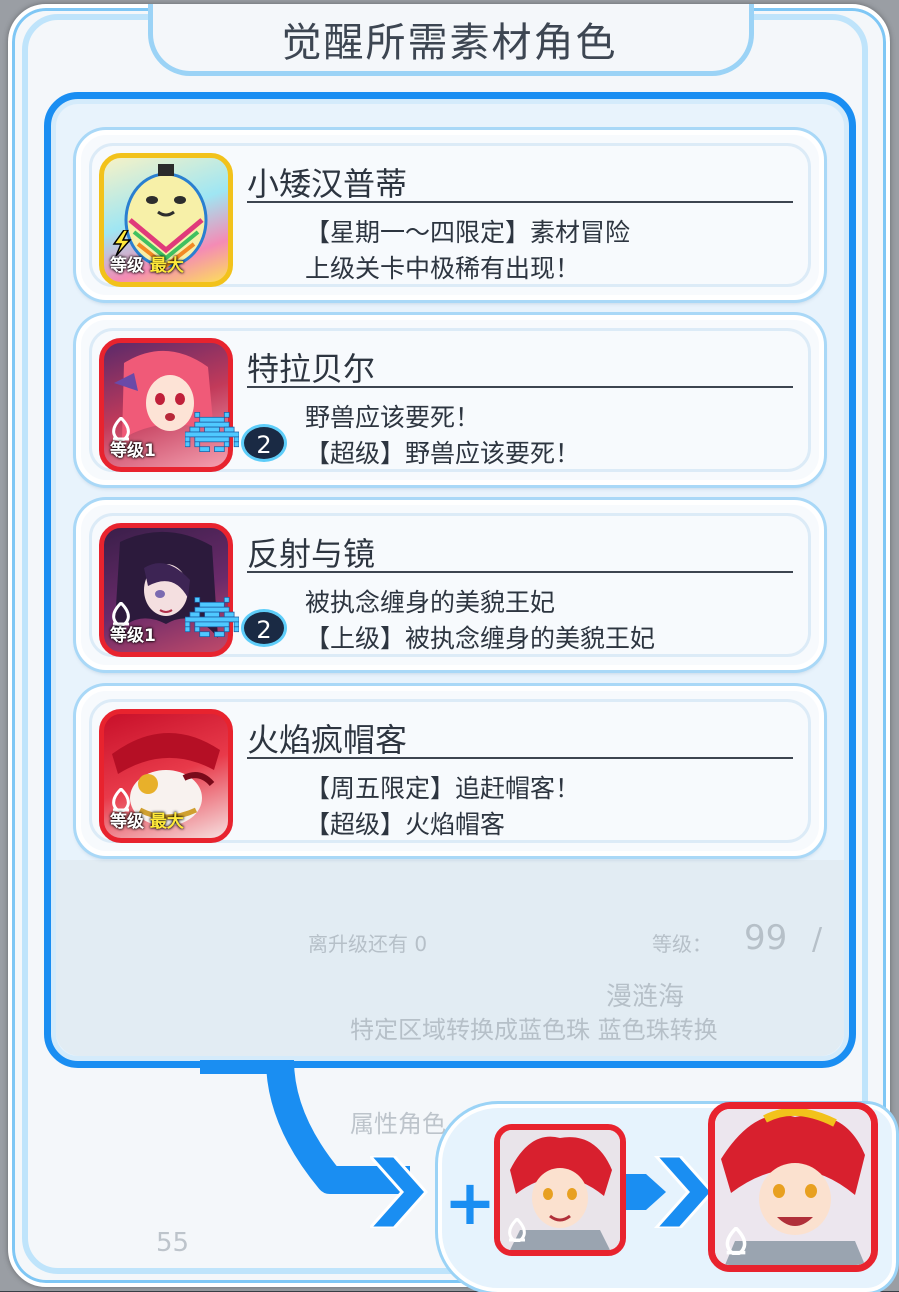 The width and height of the screenshot is (899, 1292). Describe the element at coordinates (534, 1030) in the screenshot. I see `bg-skill-desc: 特定区域转换成蓝色珠 蓝色珠转换` at that location.